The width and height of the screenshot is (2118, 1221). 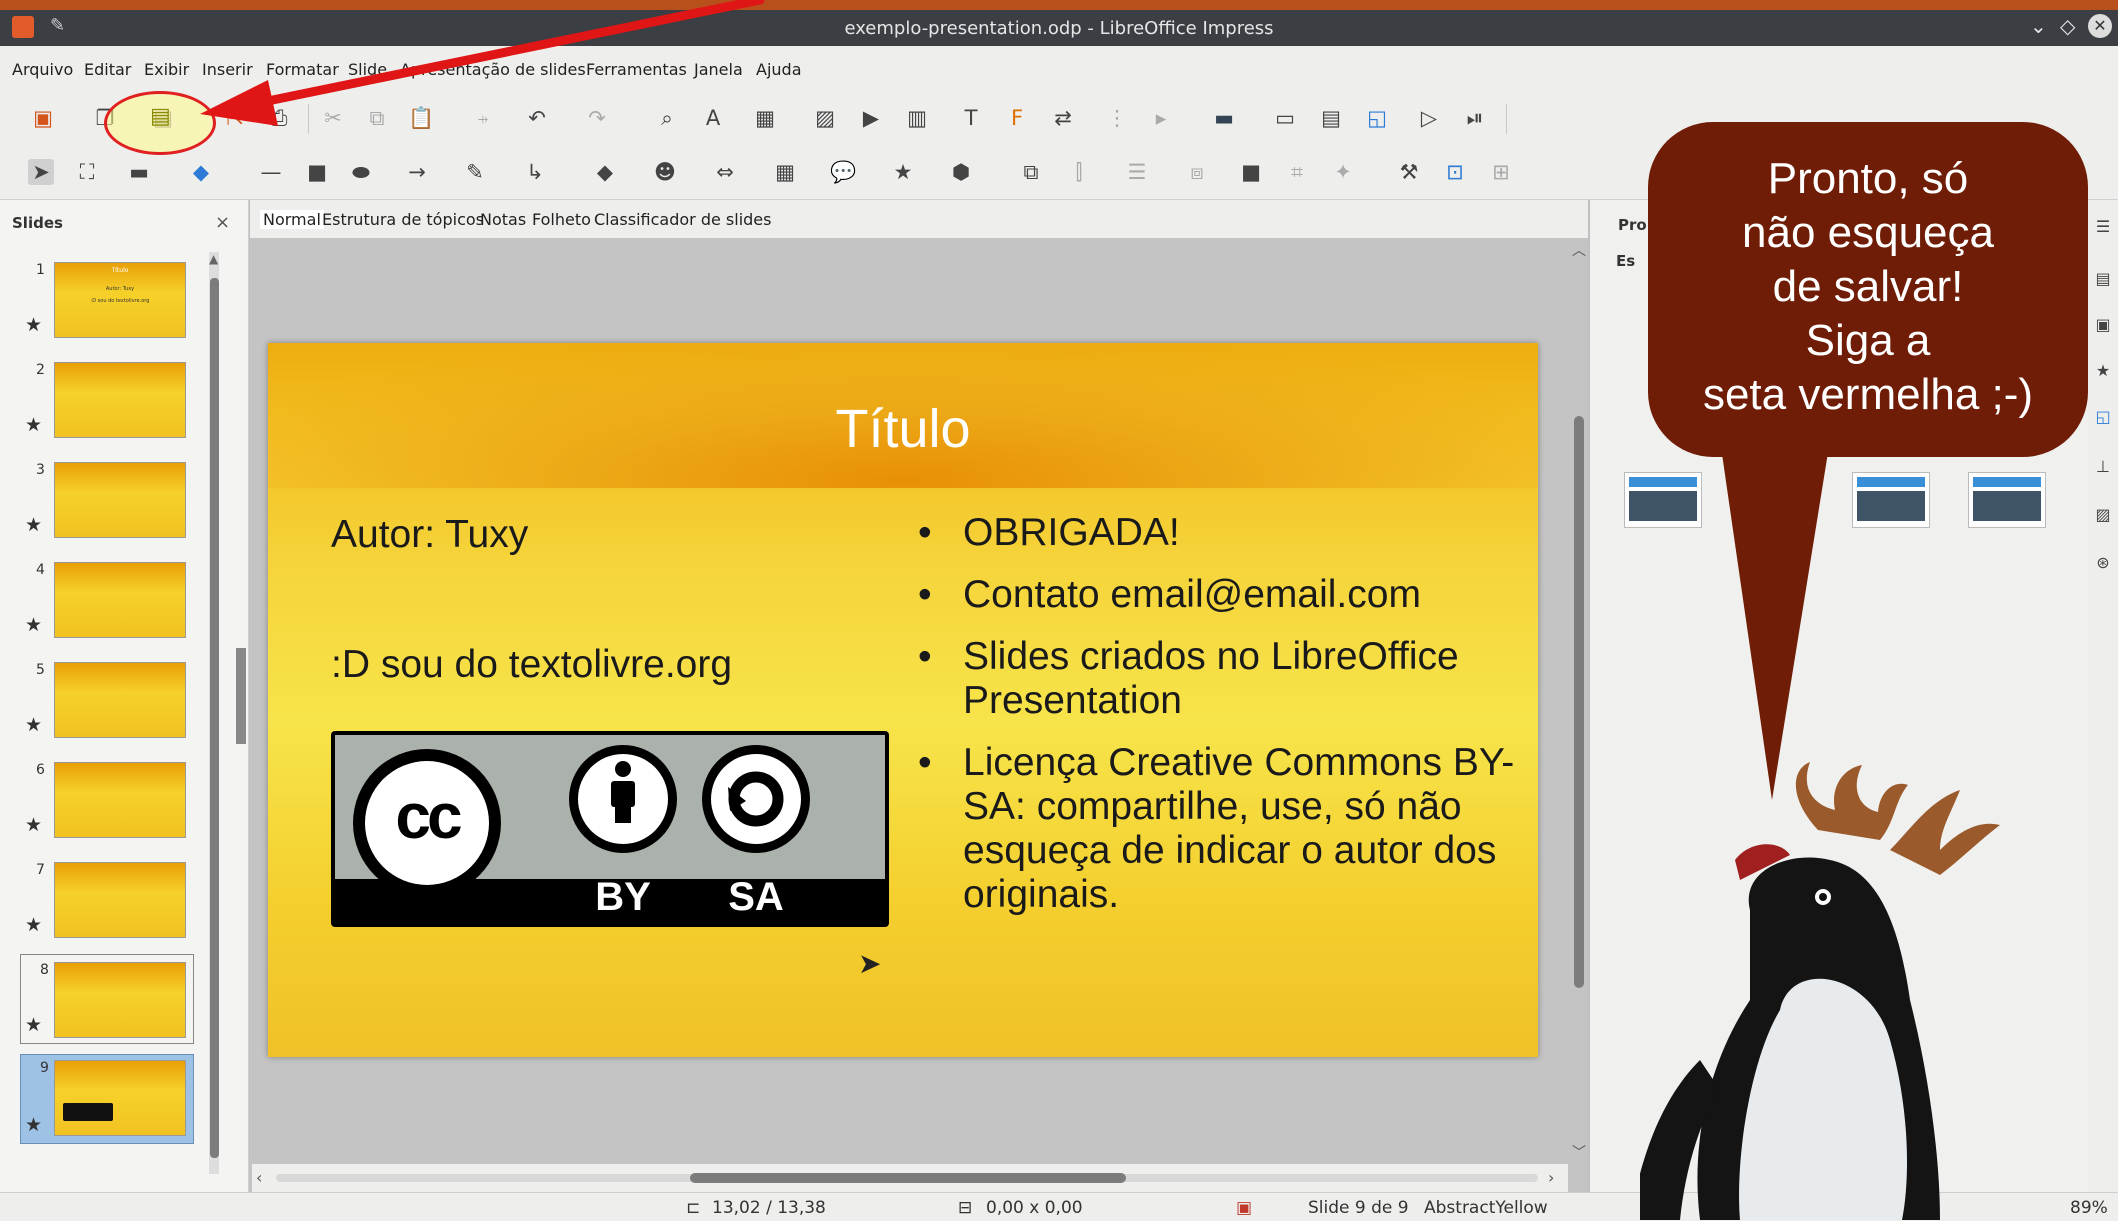 What do you see at coordinates (1820, 991) in the screenshot?
I see `penguin-mascot` at bounding box center [1820, 991].